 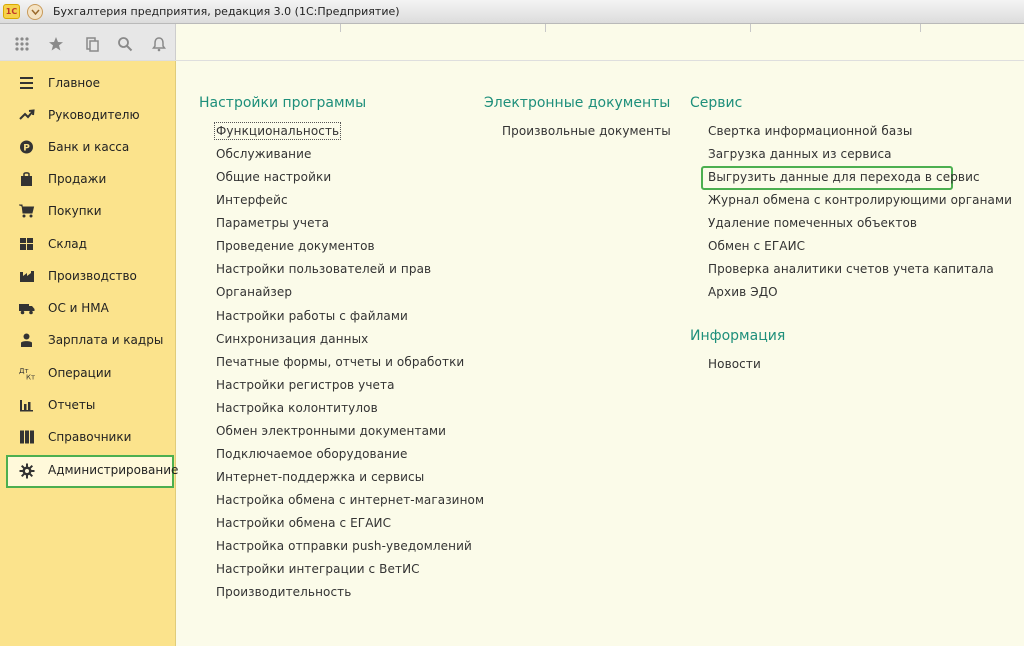 What do you see at coordinates (283, 103) in the screenshot?
I see `section-title-settings: Настройки программы` at bounding box center [283, 103].